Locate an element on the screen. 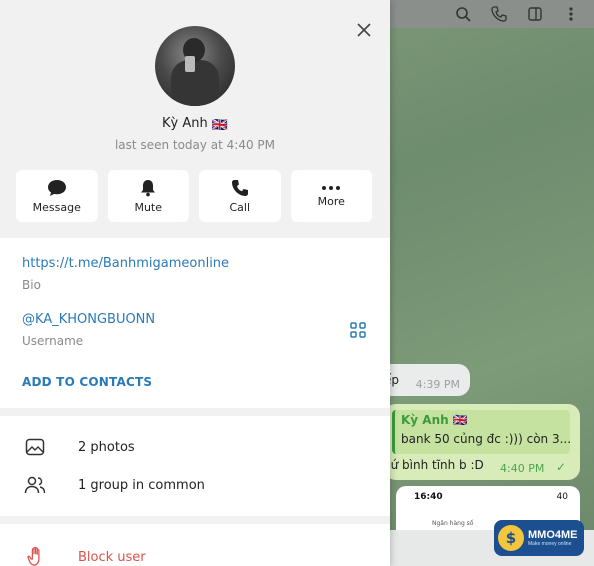  more-icon is located at coordinates (331, 187).